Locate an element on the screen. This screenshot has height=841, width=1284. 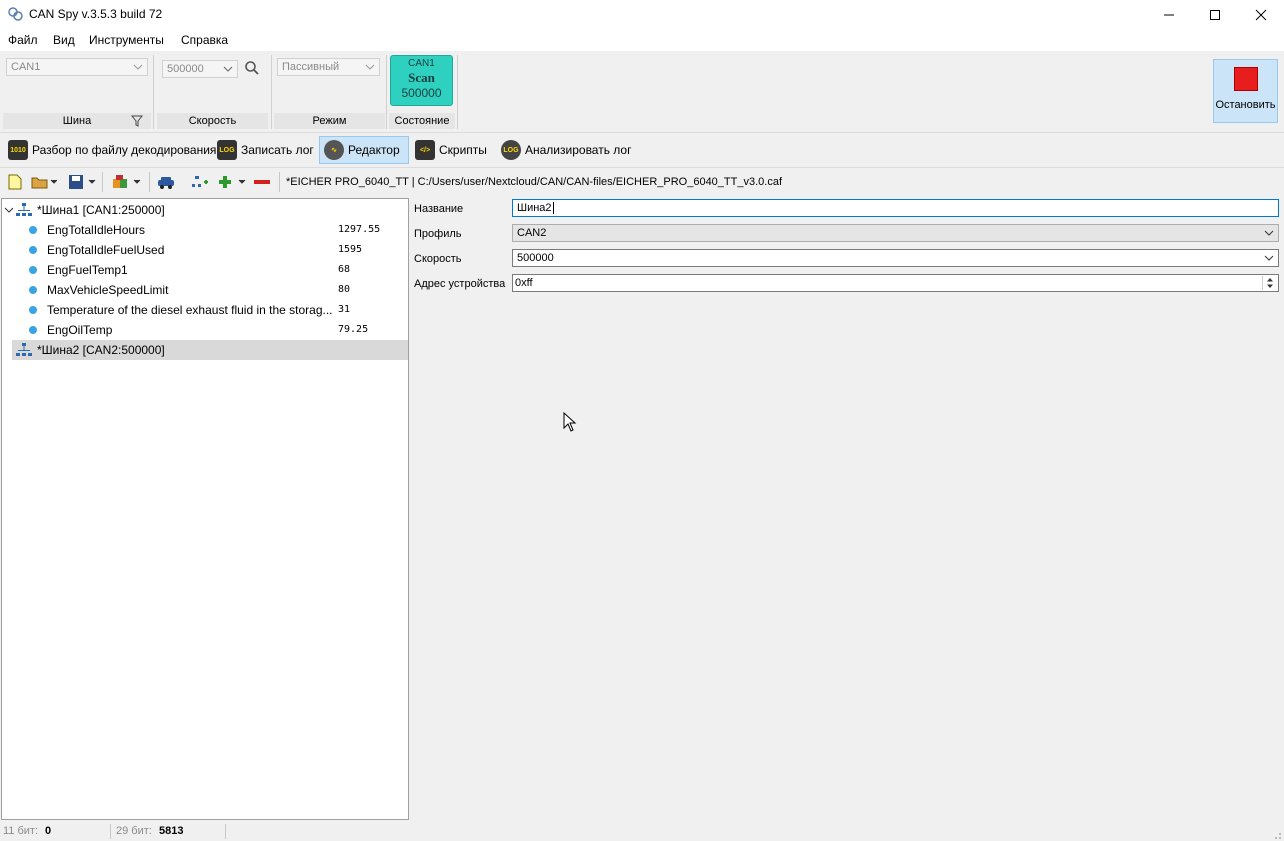
prop-address-label: Адрес устройства is located at coordinates (460, 284).